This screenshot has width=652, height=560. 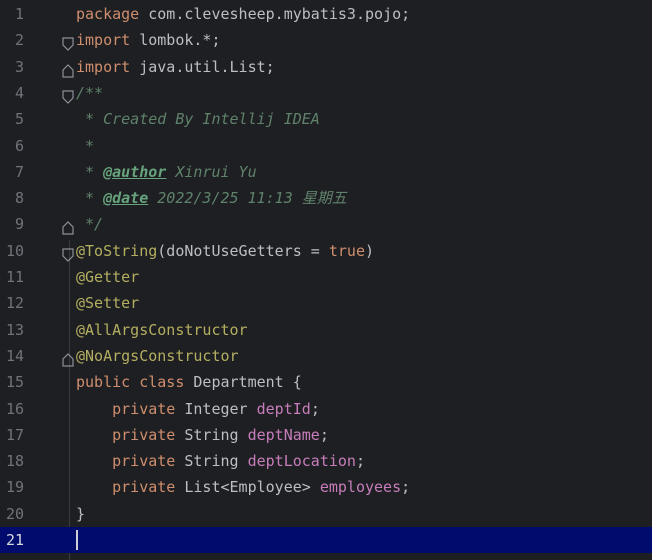 I want to click on code-text: import java.util.List;, so click(x=175, y=67).